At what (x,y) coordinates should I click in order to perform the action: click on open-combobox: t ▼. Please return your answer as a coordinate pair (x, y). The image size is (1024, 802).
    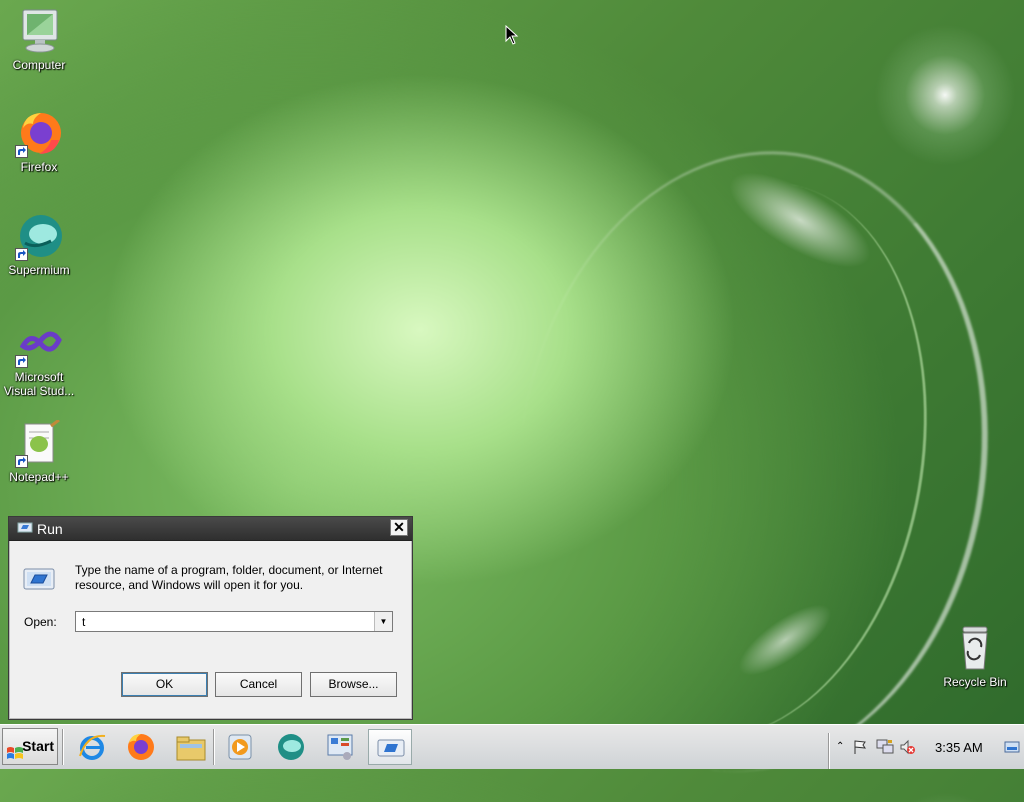
    Looking at the image, I should click on (234, 621).